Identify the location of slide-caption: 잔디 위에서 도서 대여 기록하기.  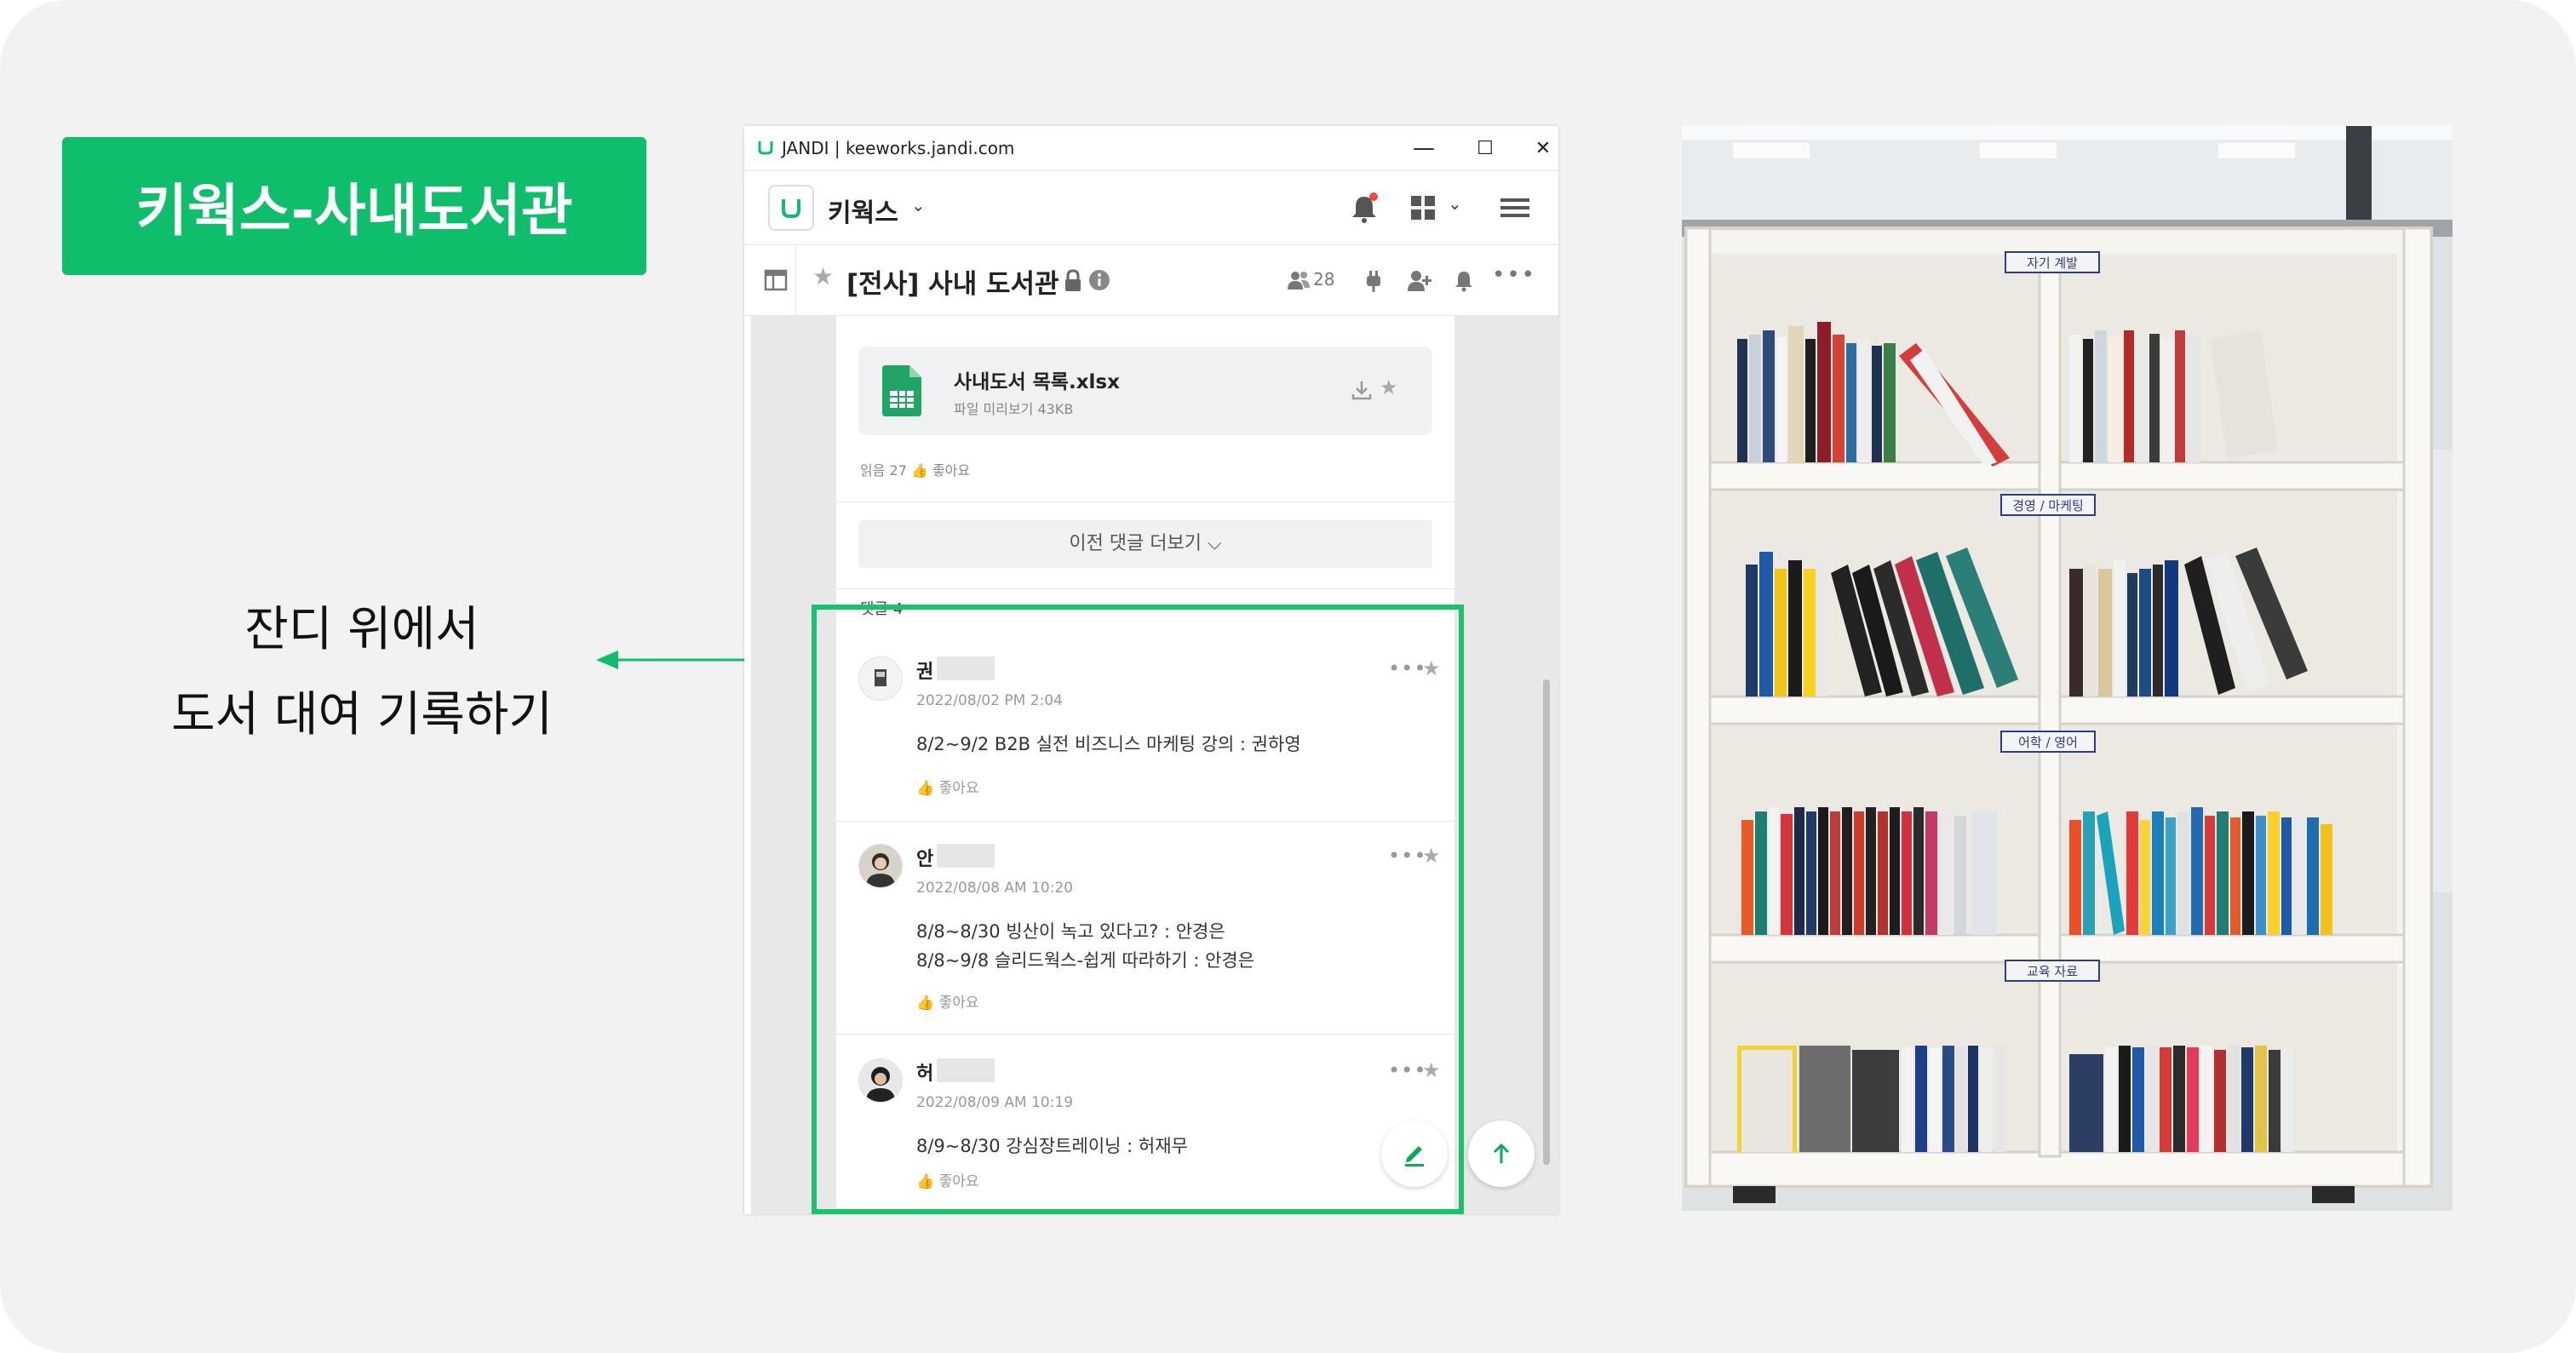
(362, 673).